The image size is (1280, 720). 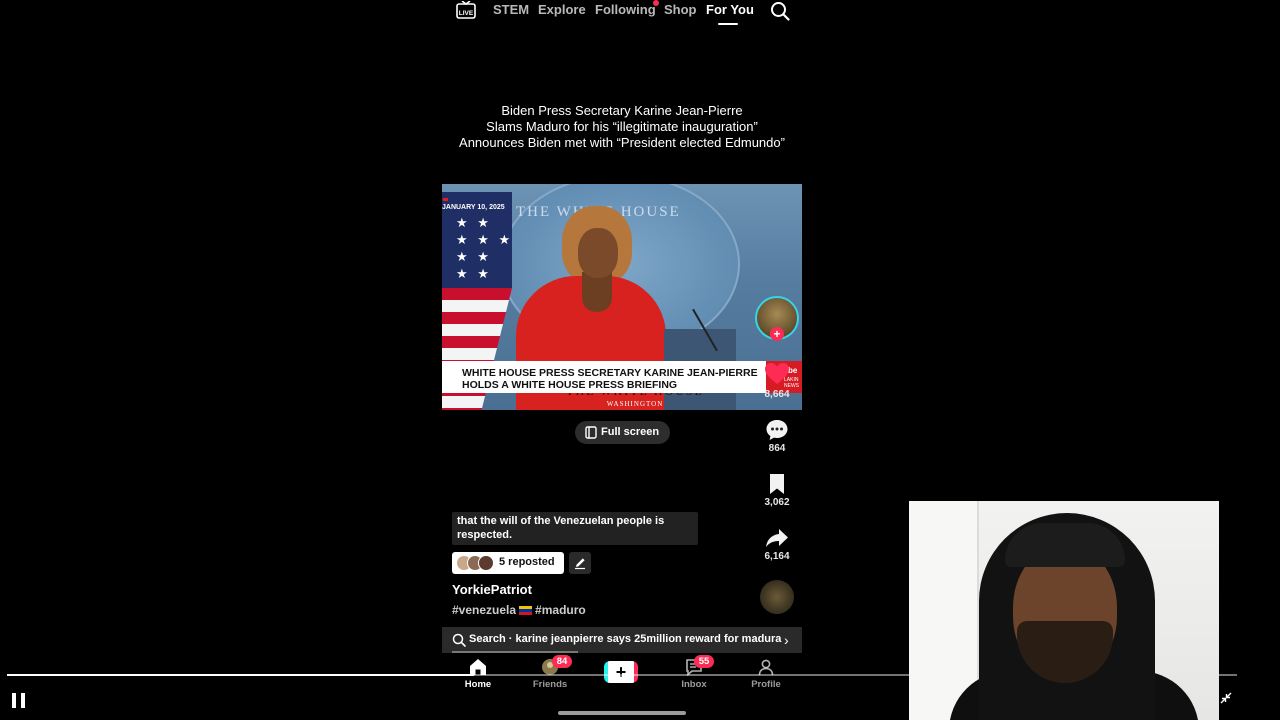 What do you see at coordinates (766, 684) in the screenshot?
I see `nav-profile-label: Profile` at bounding box center [766, 684].